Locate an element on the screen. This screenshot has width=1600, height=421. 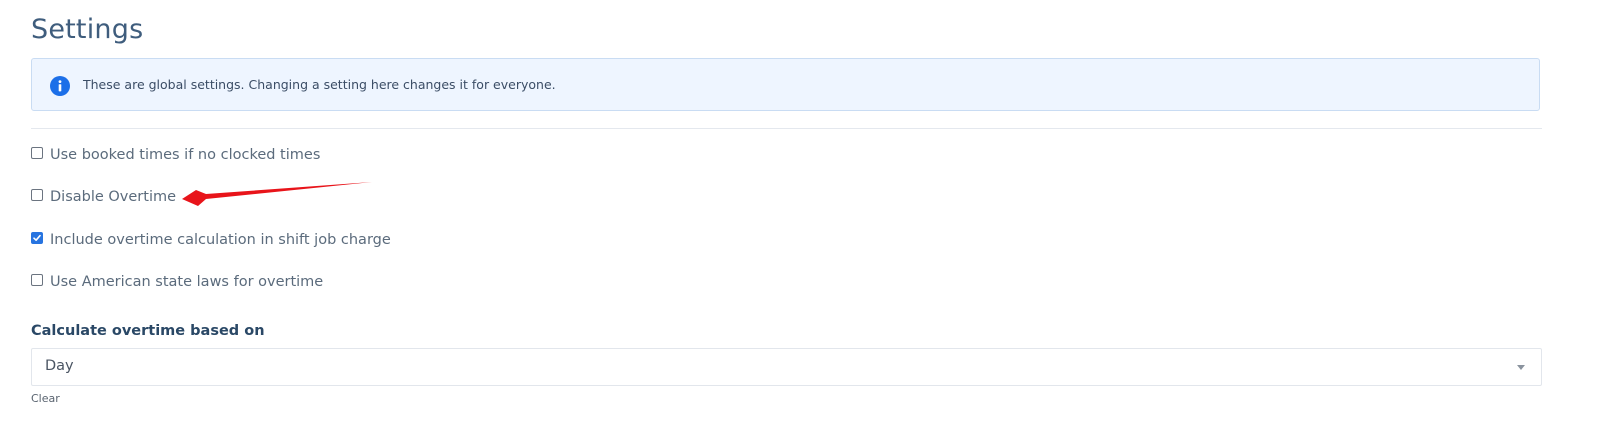
info-icon is located at coordinates (60, 86).